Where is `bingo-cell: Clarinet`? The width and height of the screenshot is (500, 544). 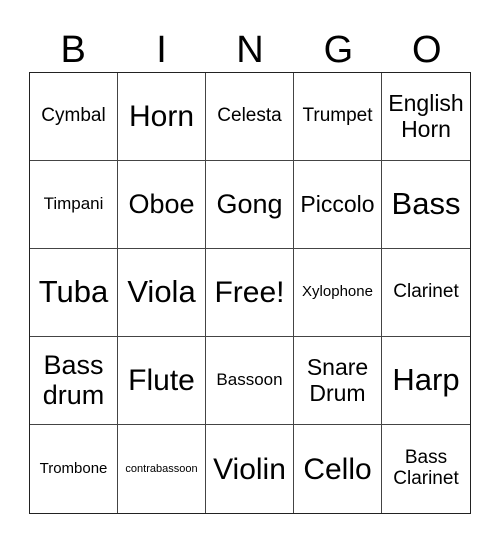
bingo-cell: Clarinet is located at coordinates (426, 293).